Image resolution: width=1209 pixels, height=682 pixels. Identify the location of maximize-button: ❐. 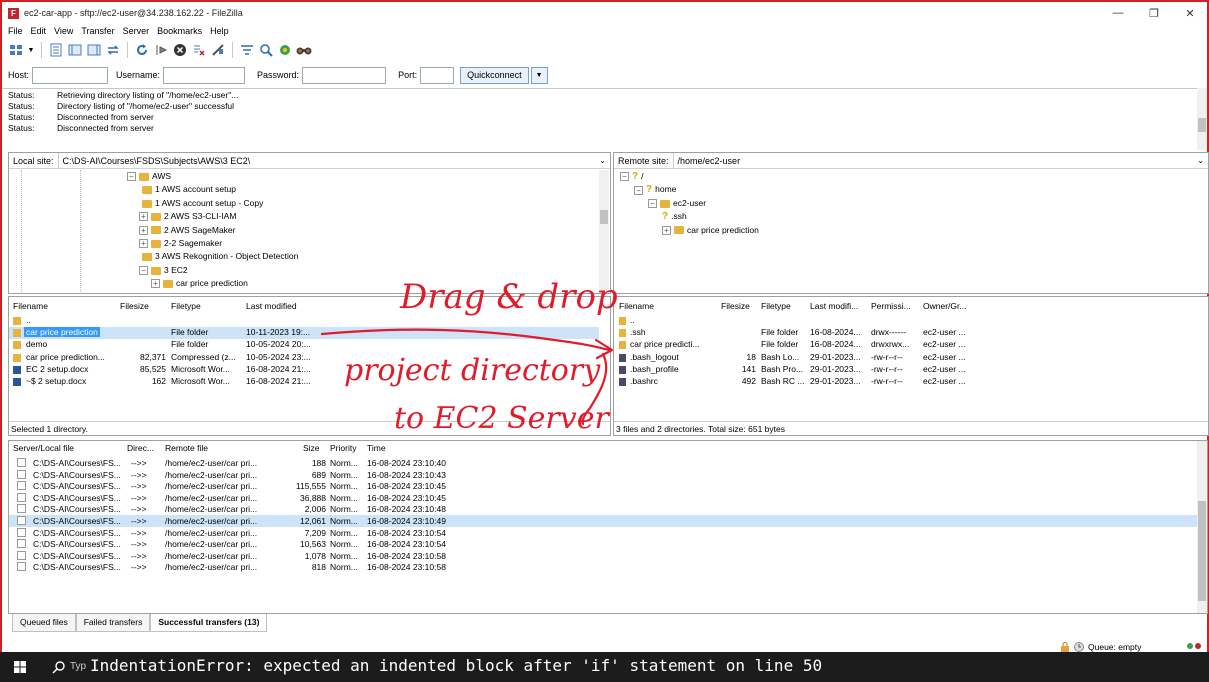
(1154, 13).